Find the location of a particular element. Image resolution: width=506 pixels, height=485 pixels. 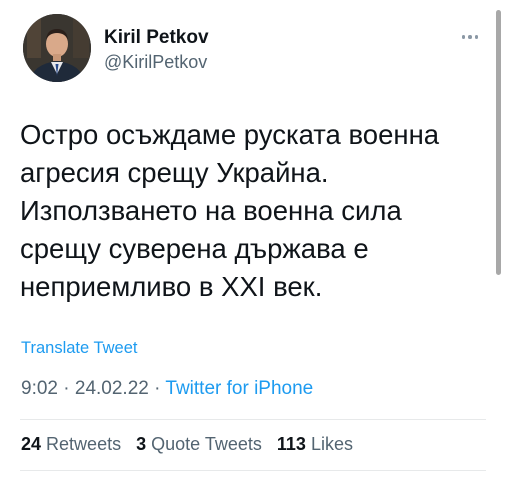

tweet-date: 24.02.22 is located at coordinates (112, 388).